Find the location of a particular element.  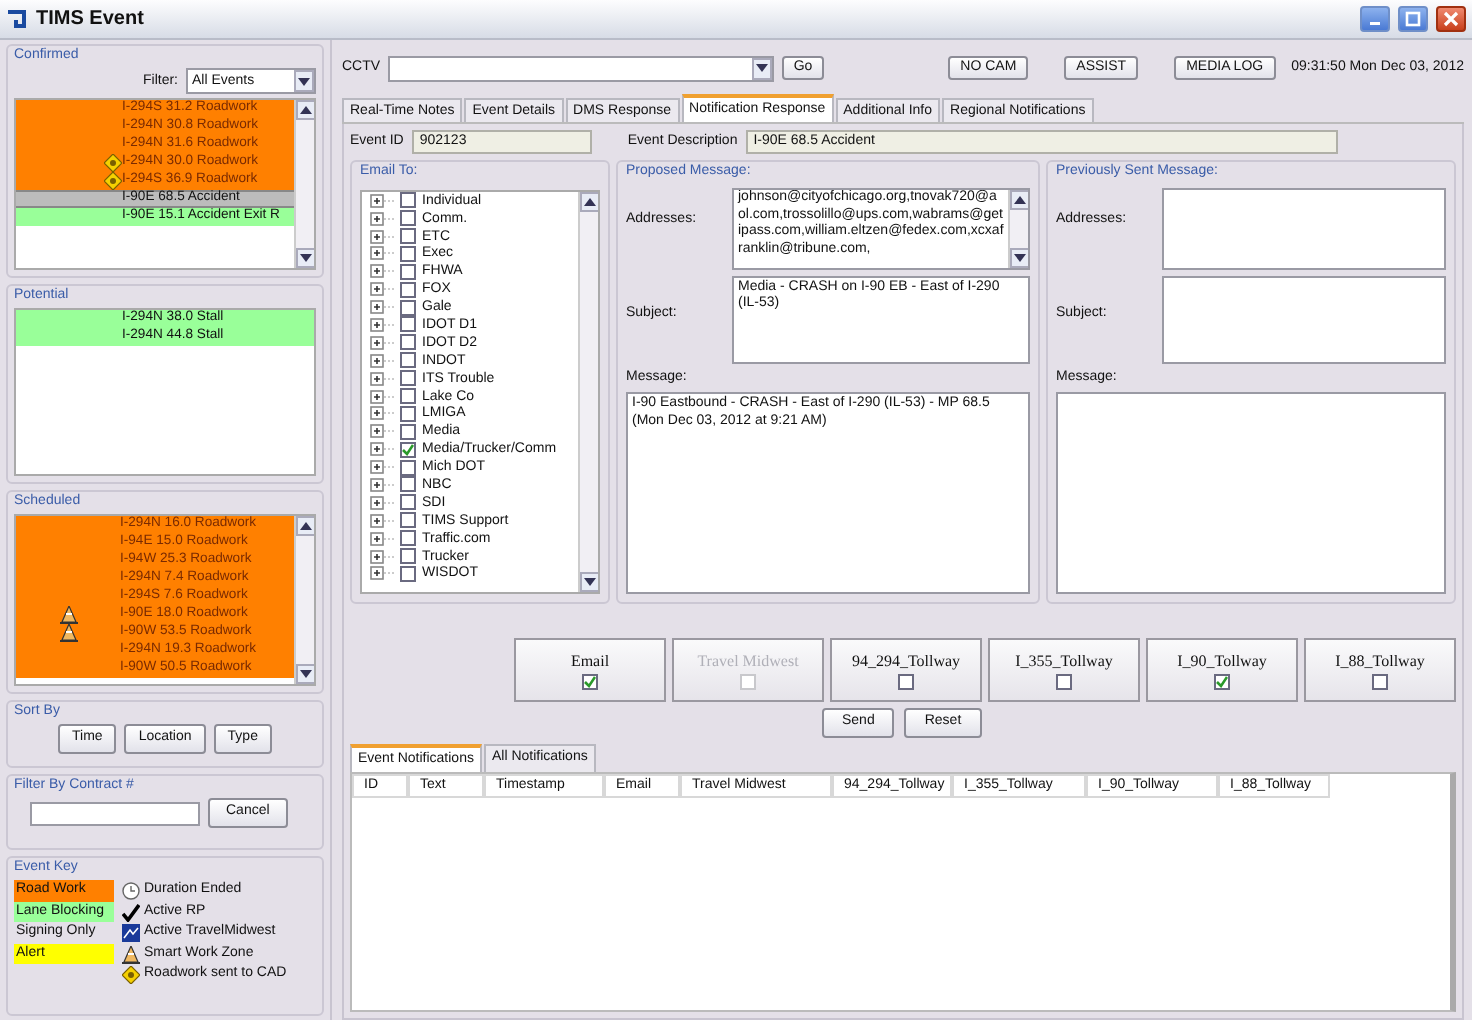

clock-icon is located at coordinates (131, 891).